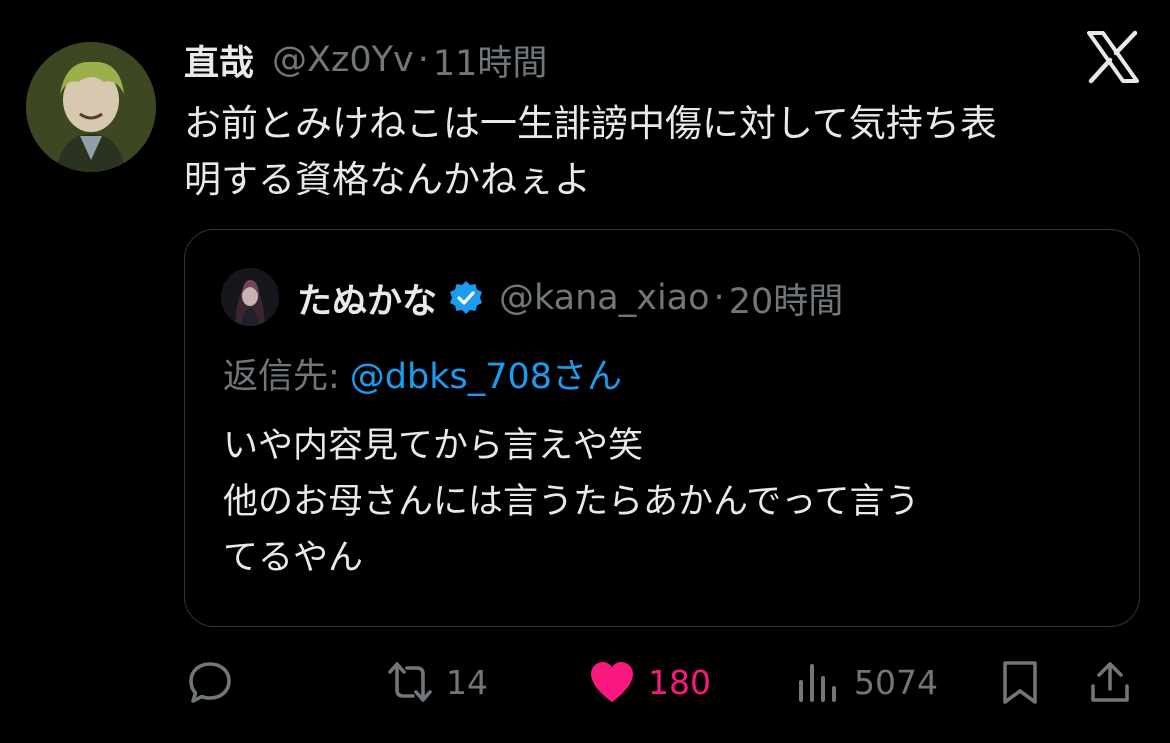 The image size is (1170, 743). What do you see at coordinates (343, 60) in the screenshot?
I see `handle: @Xz0Yv` at bounding box center [343, 60].